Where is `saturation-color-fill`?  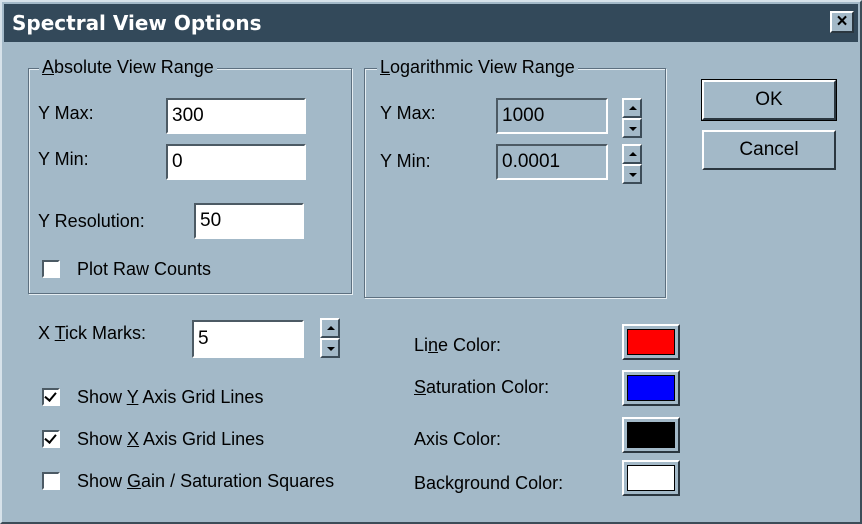
saturation-color-fill is located at coordinates (651, 388).